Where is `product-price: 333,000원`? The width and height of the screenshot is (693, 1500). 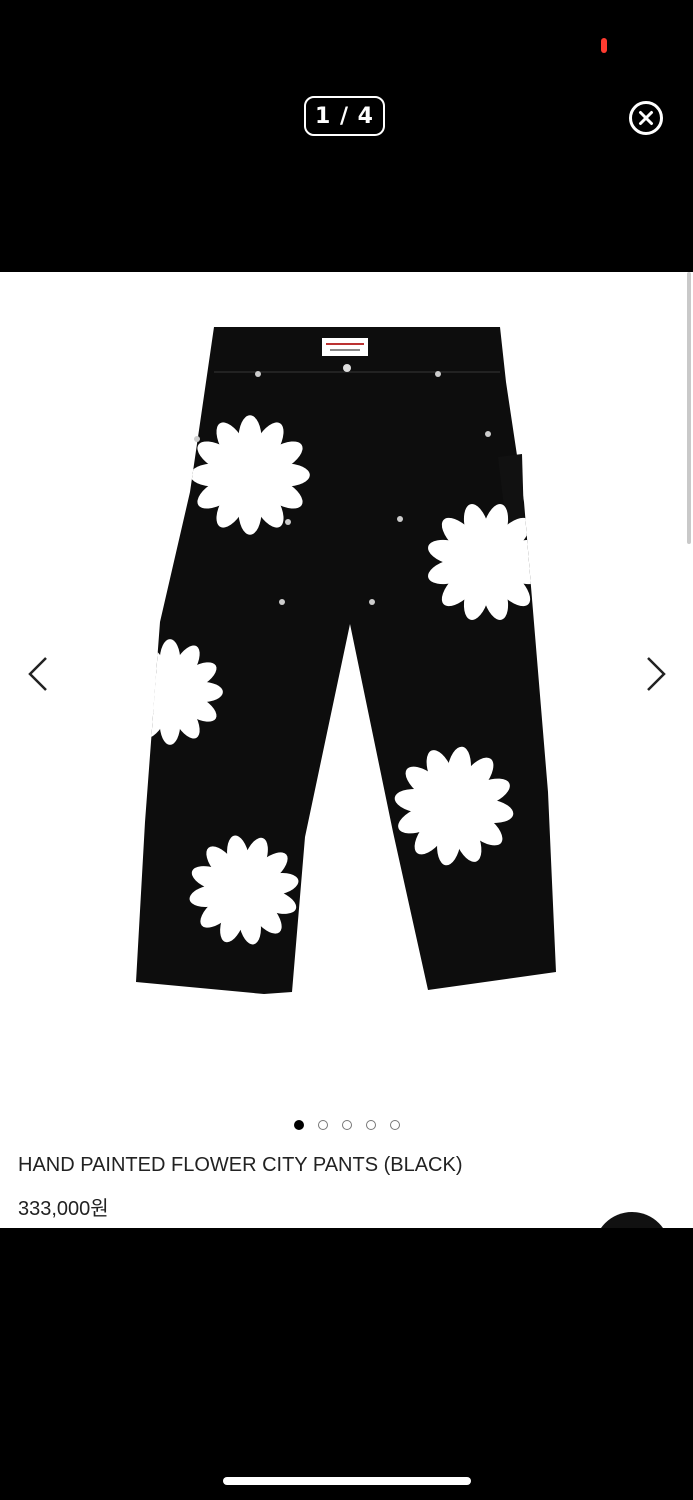
product-price: 333,000원 is located at coordinates (63, 1209).